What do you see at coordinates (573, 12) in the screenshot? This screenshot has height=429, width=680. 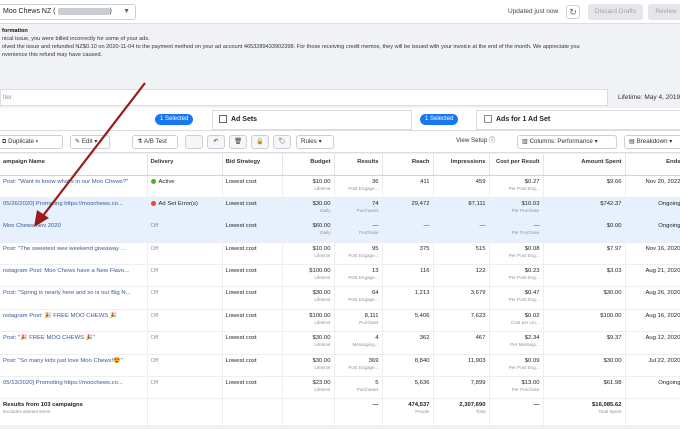 I see `refresh-icon: ↻` at bounding box center [573, 12].